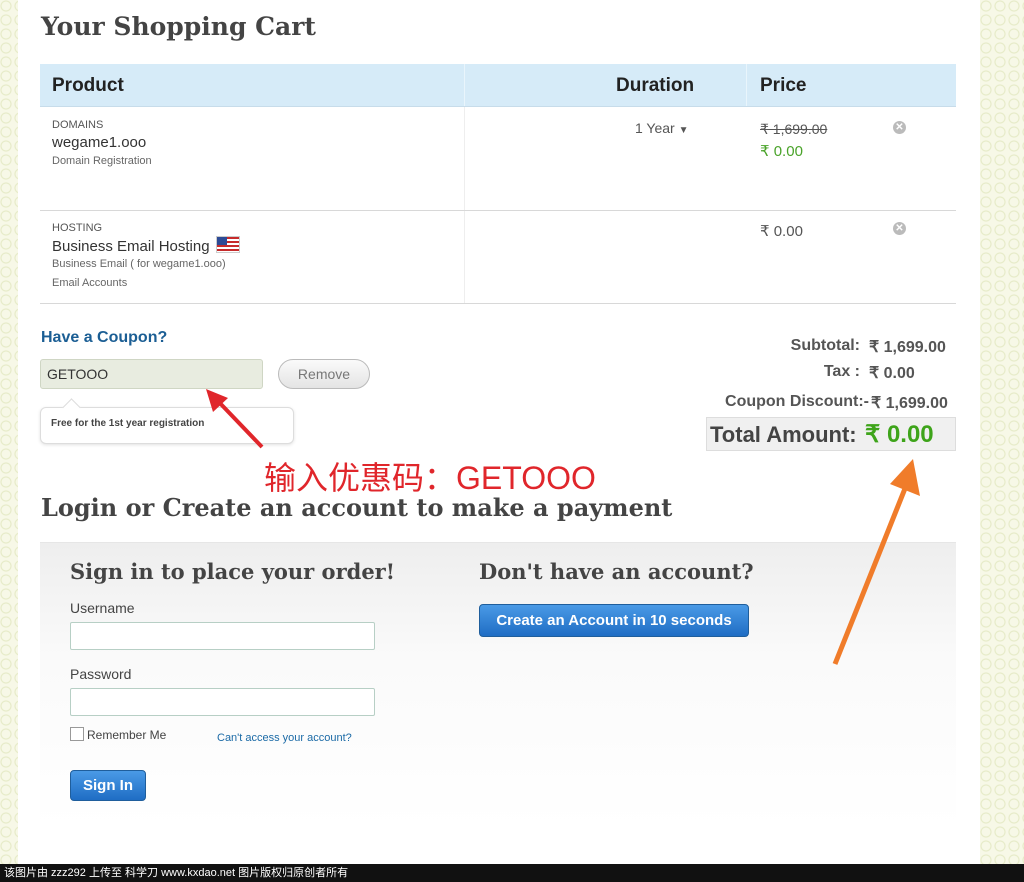 This screenshot has width=1024, height=882. What do you see at coordinates (90, 283) in the screenshot?
I see `item-description-2: Email Accounts` at bounding box center [90, 283].